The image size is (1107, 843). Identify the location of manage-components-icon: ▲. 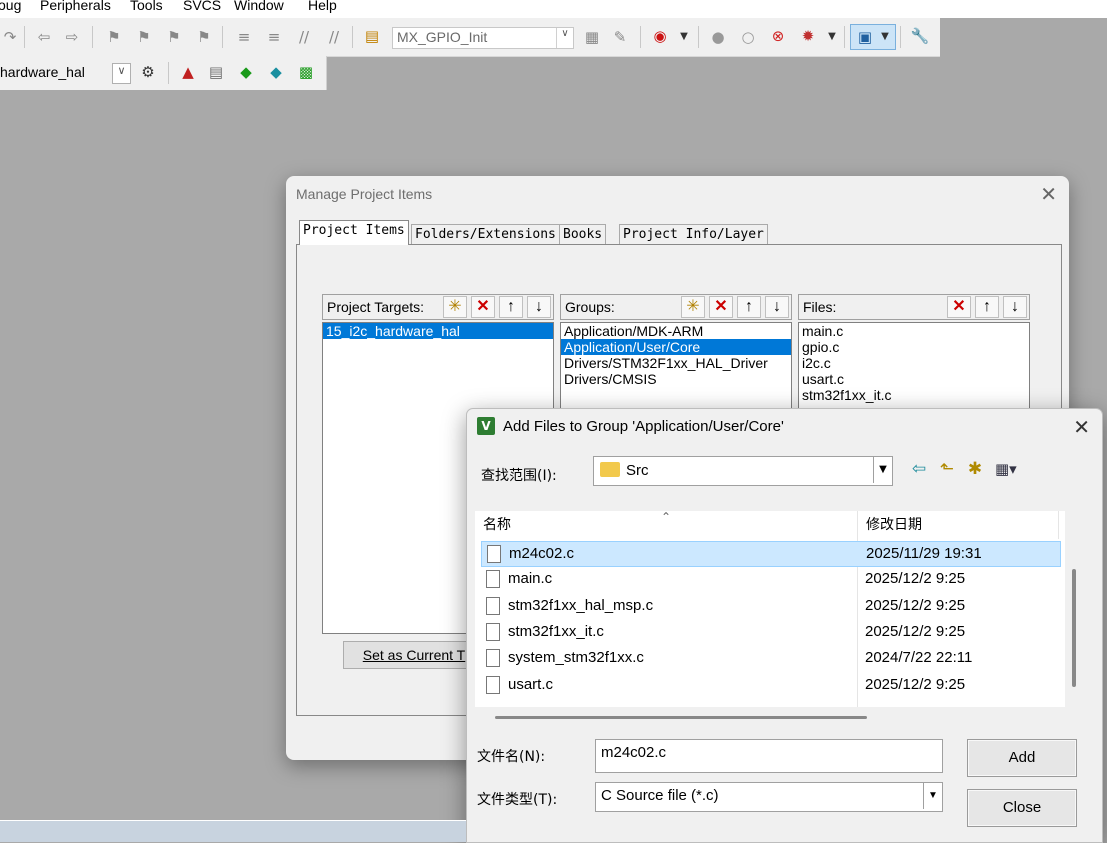
(188, 72).